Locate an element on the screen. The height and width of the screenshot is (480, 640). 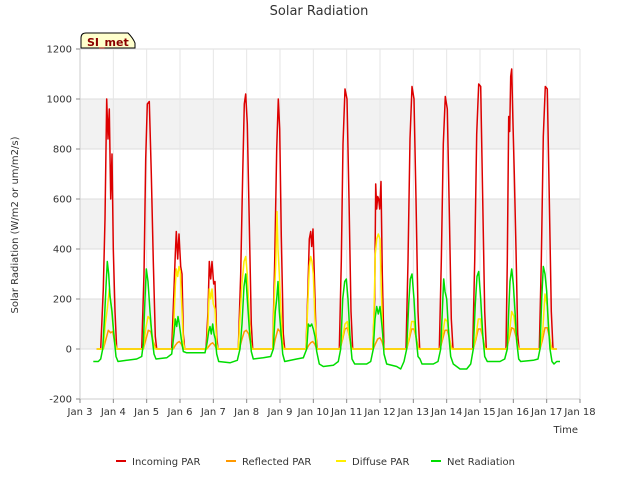
x-tick-label: Jan 4 is located at coordinates (113, 412).